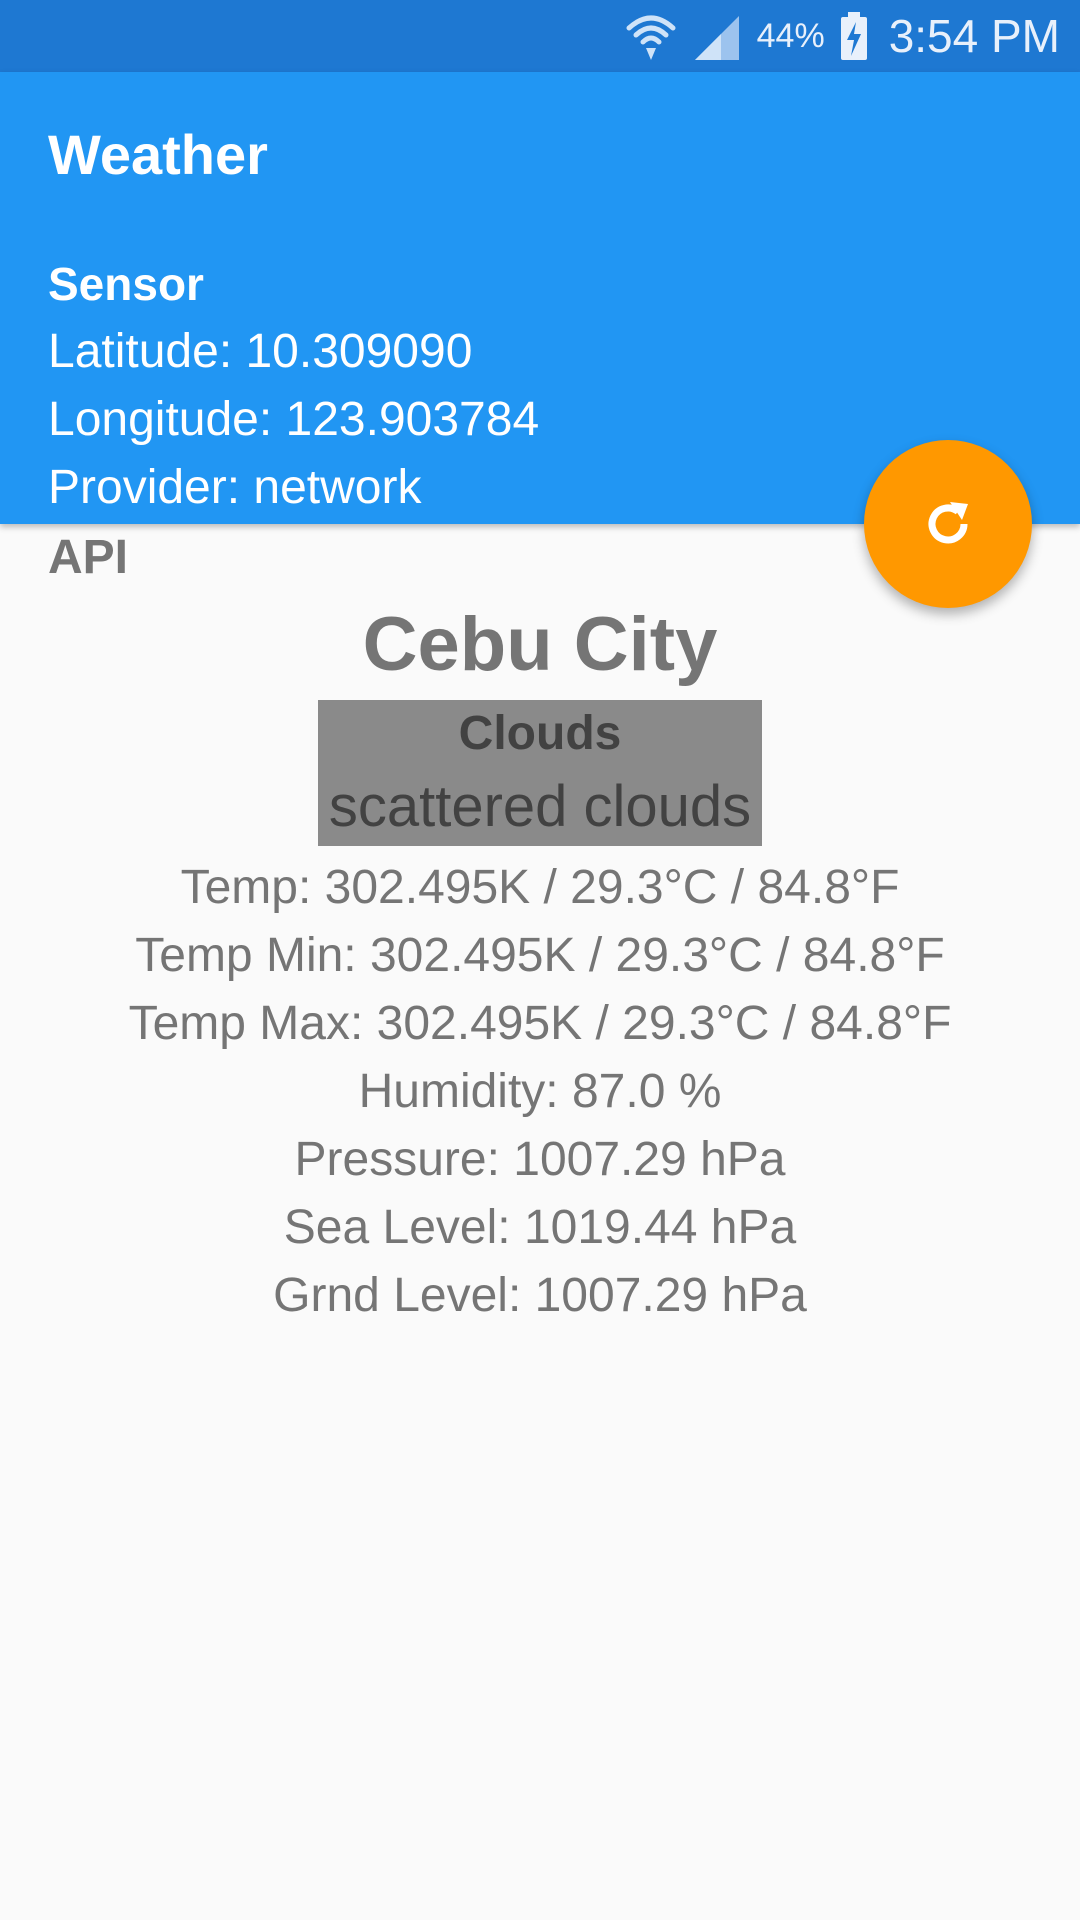 The height and width of the screenshot is (1920, 1080). I want to click on temp-min-text: Temp Min: 302.495K / 29.3°C / 84.8°F, so click(540, 955).